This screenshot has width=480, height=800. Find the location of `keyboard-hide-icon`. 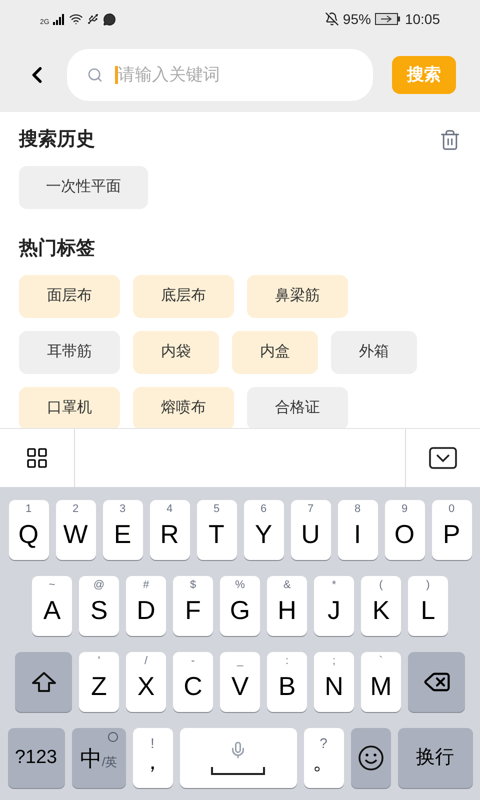

keyboard-hide-icon is located at coordinates (443, 458).